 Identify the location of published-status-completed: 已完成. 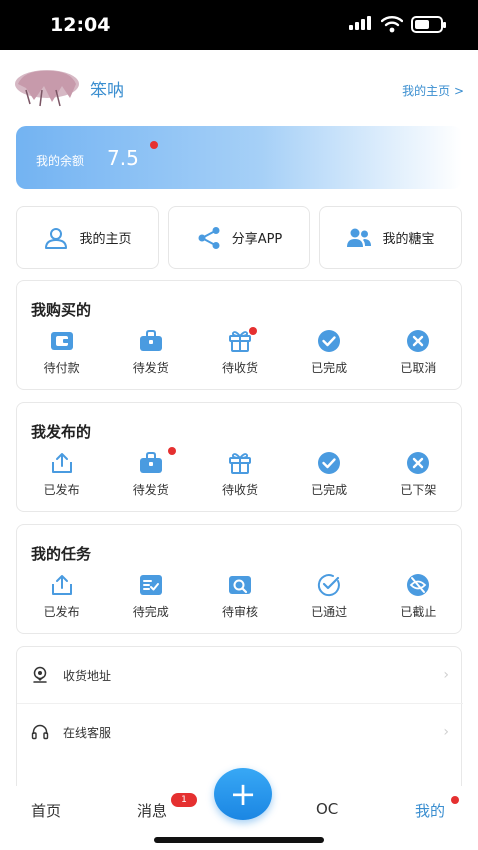
(329, 474).